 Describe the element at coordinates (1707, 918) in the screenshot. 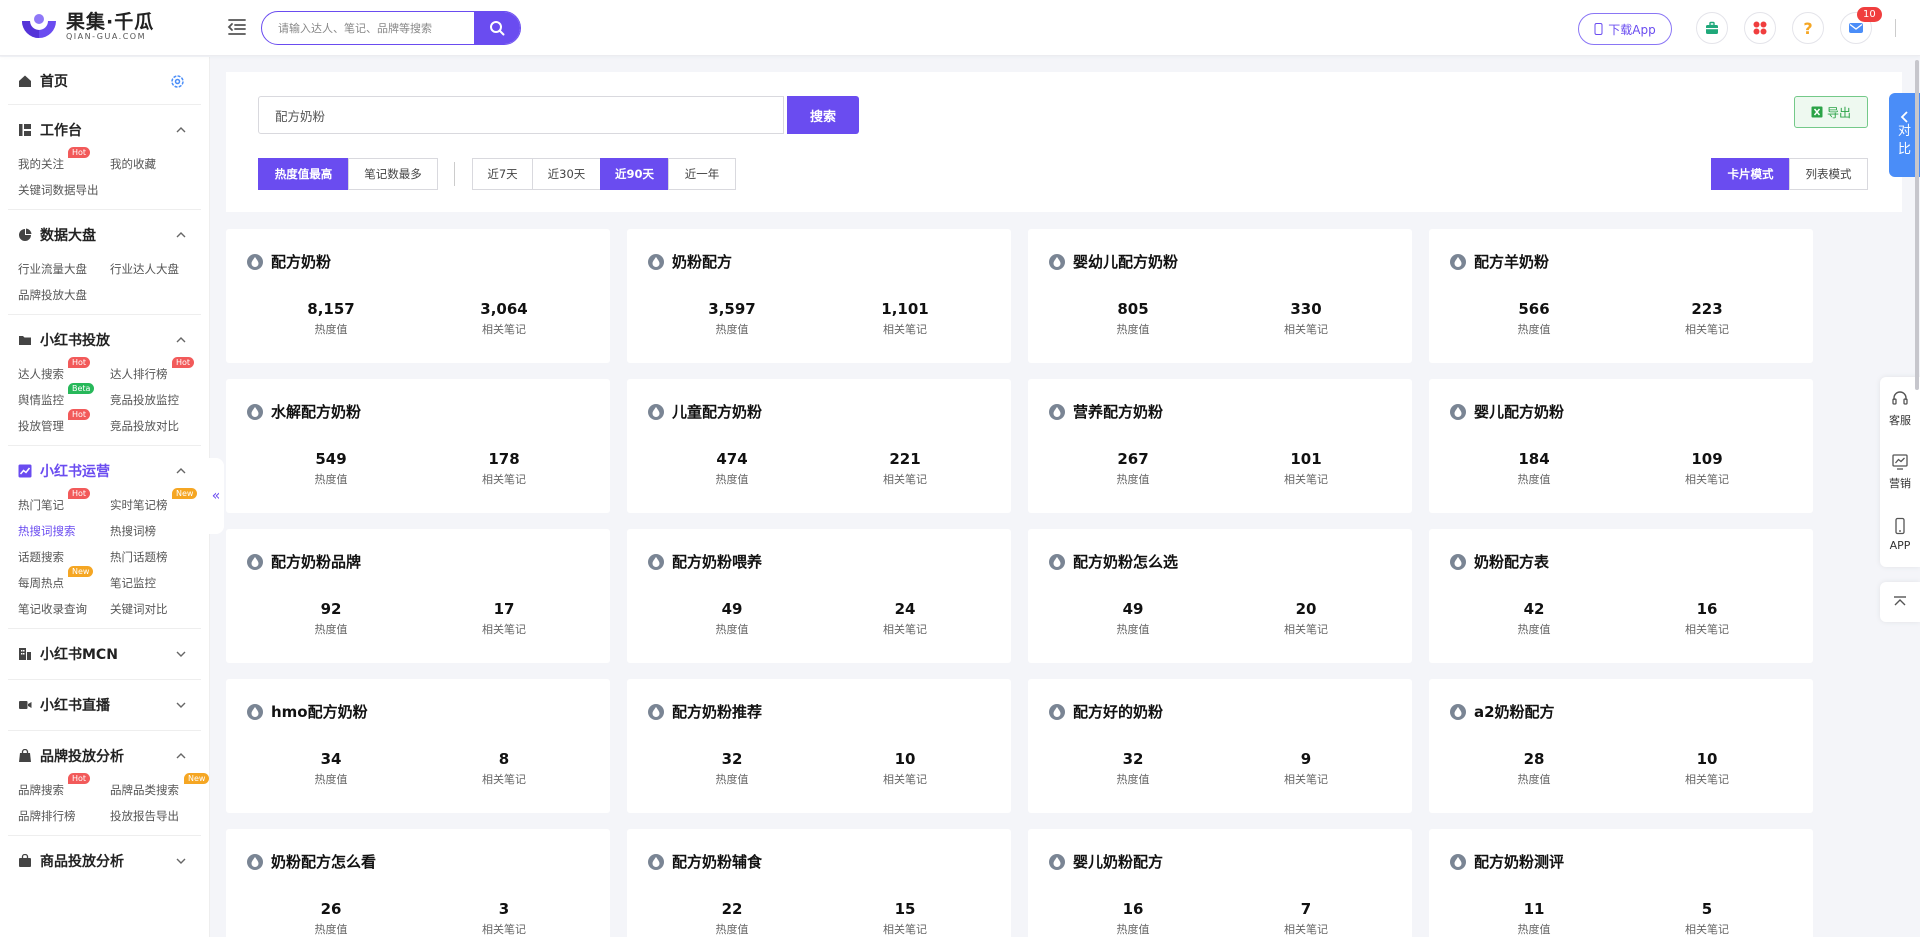

I see `notes-stat: 5 相关笔记` at that location.